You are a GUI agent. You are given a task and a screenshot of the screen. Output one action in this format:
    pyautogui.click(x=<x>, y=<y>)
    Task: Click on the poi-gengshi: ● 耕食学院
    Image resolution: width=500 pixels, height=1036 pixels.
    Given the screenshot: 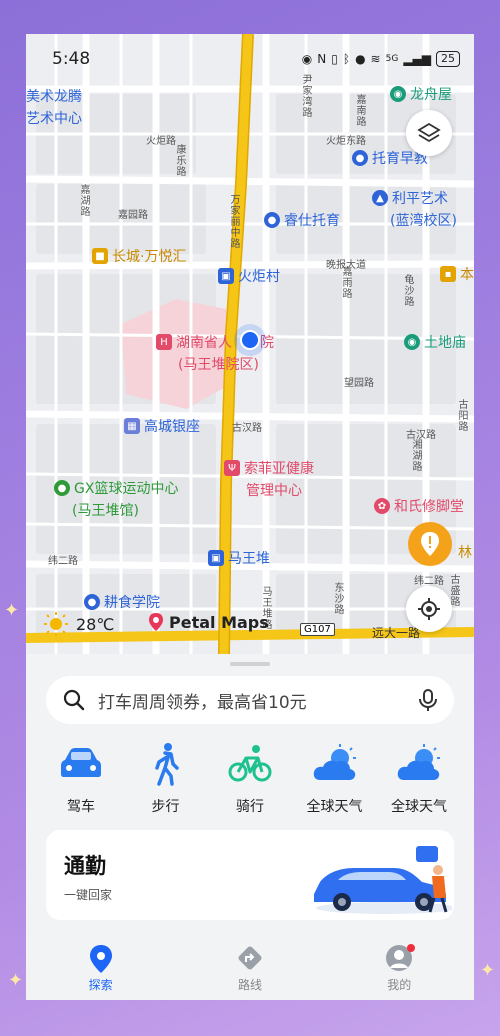 What is the action you would take?
    pyautogui.click(x=122, y=602)
    